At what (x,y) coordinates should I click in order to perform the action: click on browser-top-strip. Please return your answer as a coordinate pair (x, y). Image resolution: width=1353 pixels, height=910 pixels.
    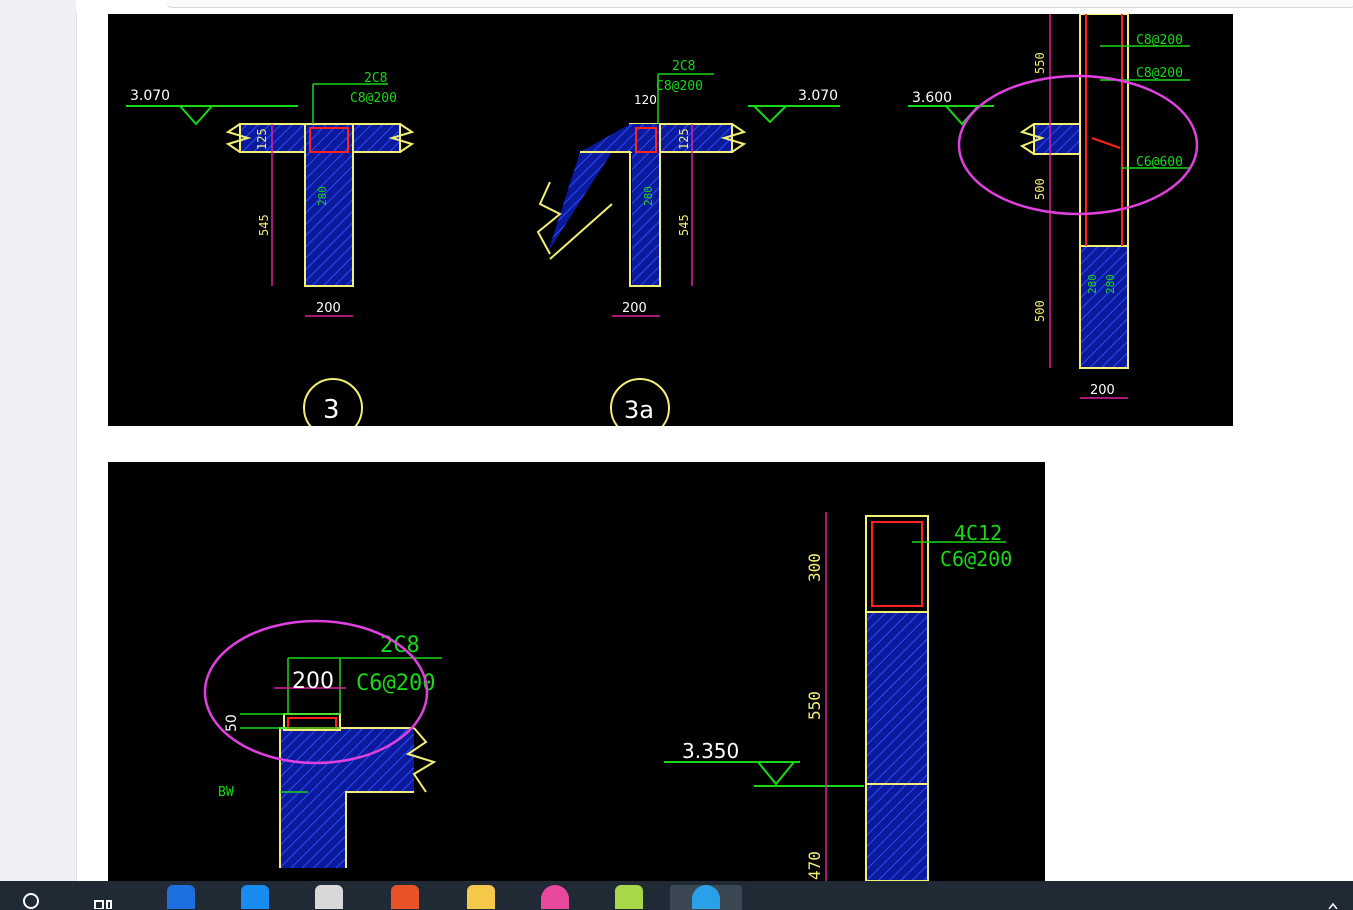
    Looking at the image, I should click on (714, 6).